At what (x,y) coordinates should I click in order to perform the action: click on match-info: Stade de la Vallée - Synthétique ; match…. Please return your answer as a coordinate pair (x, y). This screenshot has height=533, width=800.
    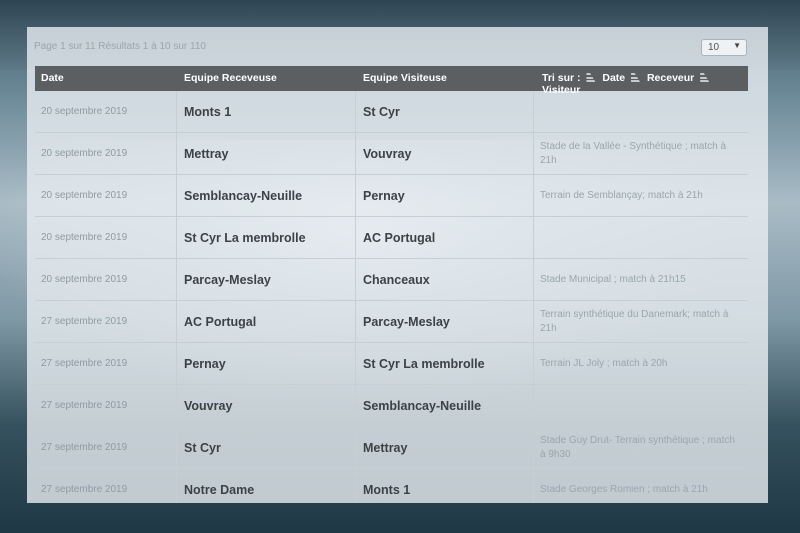
    Looking at the image, I should click on (633, 153).